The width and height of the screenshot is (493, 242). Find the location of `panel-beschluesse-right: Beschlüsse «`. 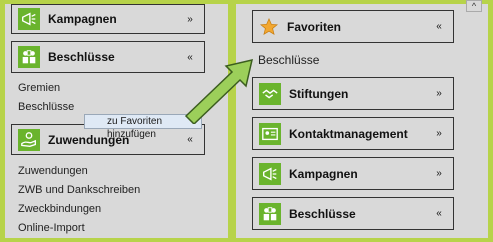

panel-beschluesse-right: Beschlüsse « is located at coordinates (353, 213).